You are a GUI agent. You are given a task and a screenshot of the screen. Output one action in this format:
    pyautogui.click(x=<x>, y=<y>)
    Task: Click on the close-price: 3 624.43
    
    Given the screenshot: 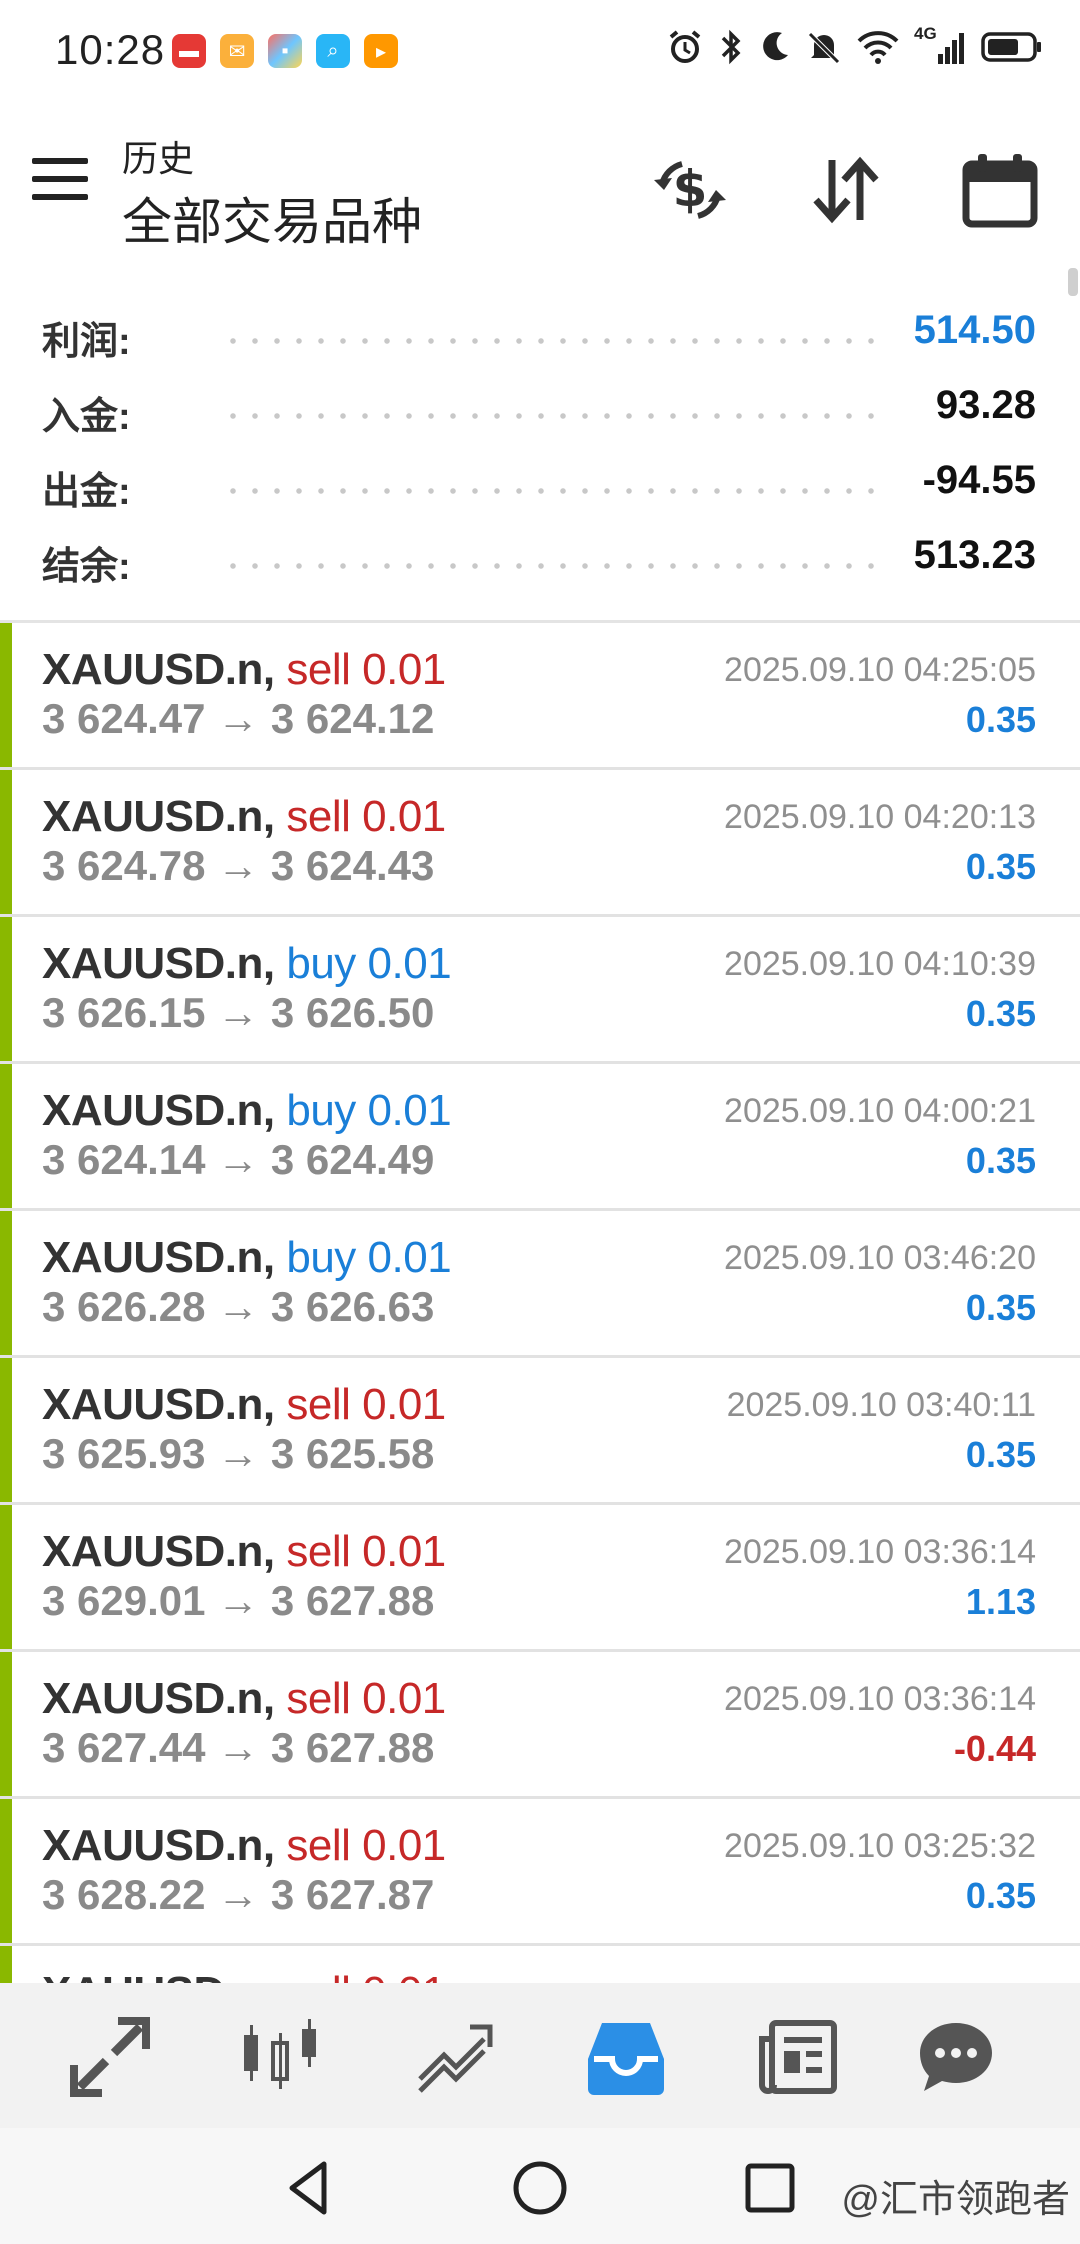 What is the action you would take?
    pyautogui.click(x=352, y=865)
    